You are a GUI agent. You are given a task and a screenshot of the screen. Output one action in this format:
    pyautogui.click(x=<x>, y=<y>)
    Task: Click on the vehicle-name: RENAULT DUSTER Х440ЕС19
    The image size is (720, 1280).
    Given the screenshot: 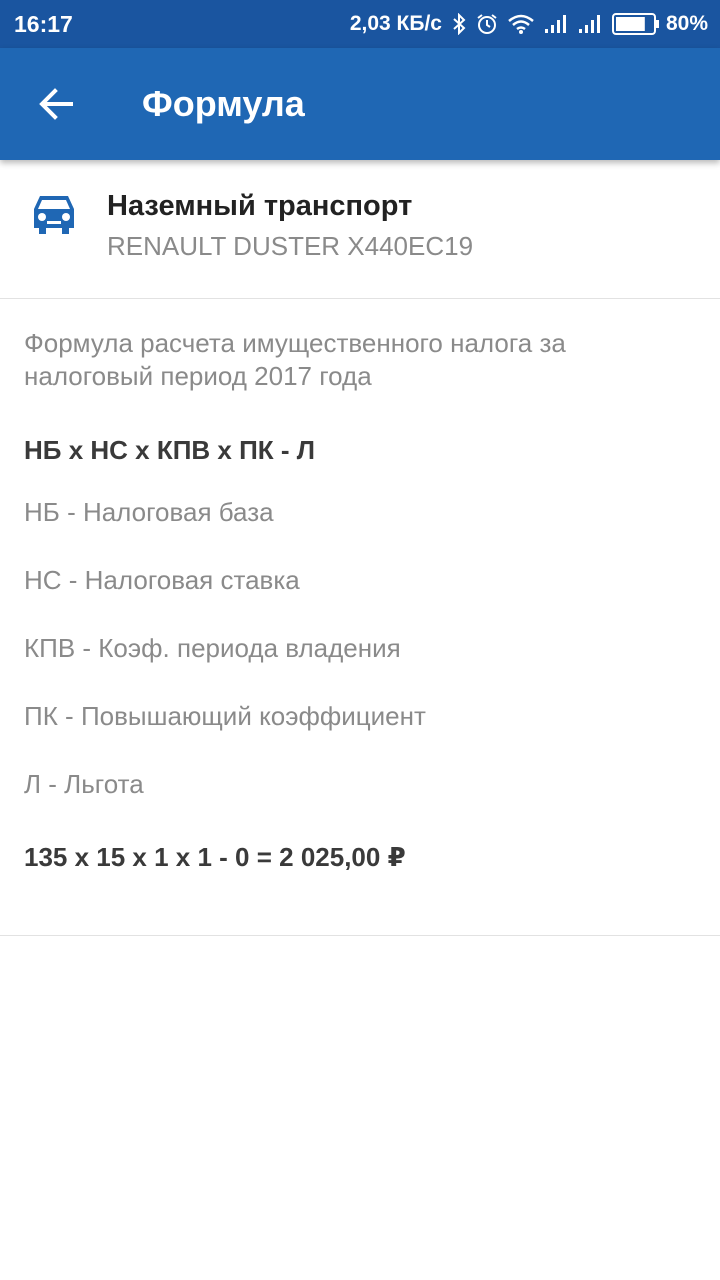 What is the action you would take?
    pyautogui.click(x=290, y=246)
    